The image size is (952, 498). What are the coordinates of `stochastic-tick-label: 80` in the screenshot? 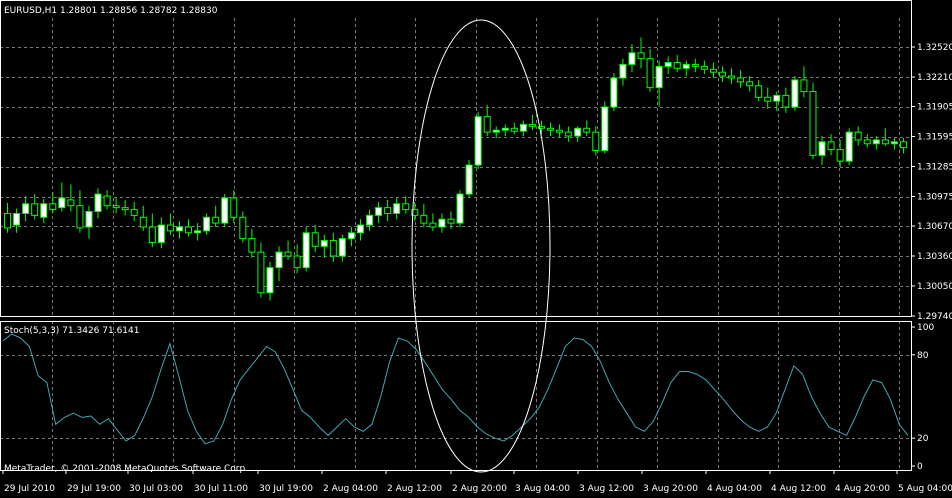 It's located at (923, 356).